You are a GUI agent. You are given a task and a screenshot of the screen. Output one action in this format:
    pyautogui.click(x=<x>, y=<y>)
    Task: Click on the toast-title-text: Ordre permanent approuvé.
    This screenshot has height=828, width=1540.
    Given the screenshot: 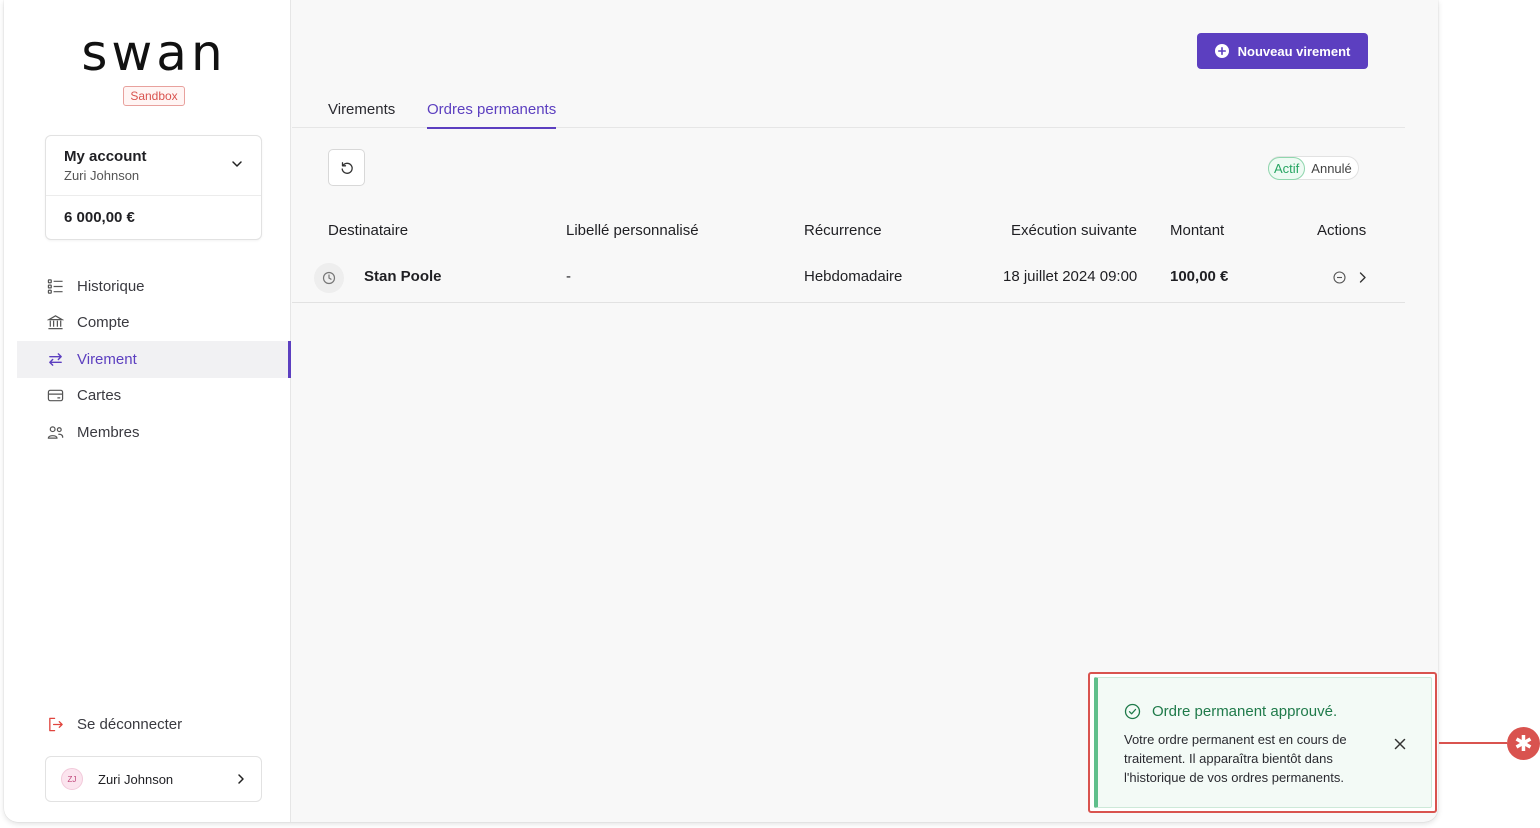 What is the action you would take?
    pyautogui.click(x=1245, y=711)
    